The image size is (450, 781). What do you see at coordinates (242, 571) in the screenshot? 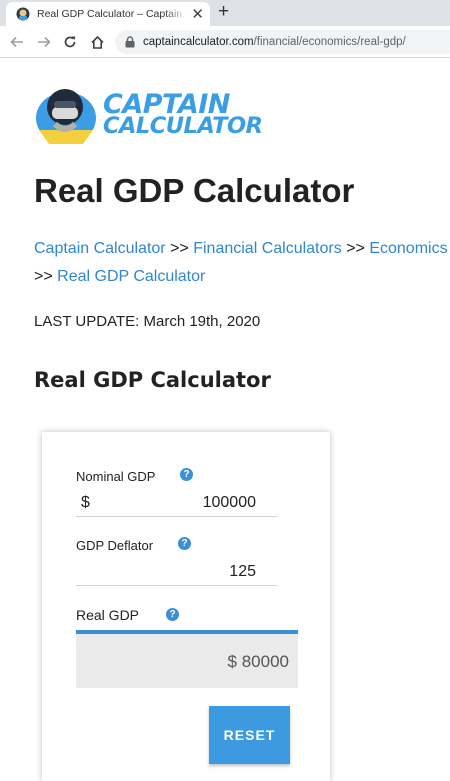
I see `gdp-deflator-value: 125` at bounding box center [242, 571].